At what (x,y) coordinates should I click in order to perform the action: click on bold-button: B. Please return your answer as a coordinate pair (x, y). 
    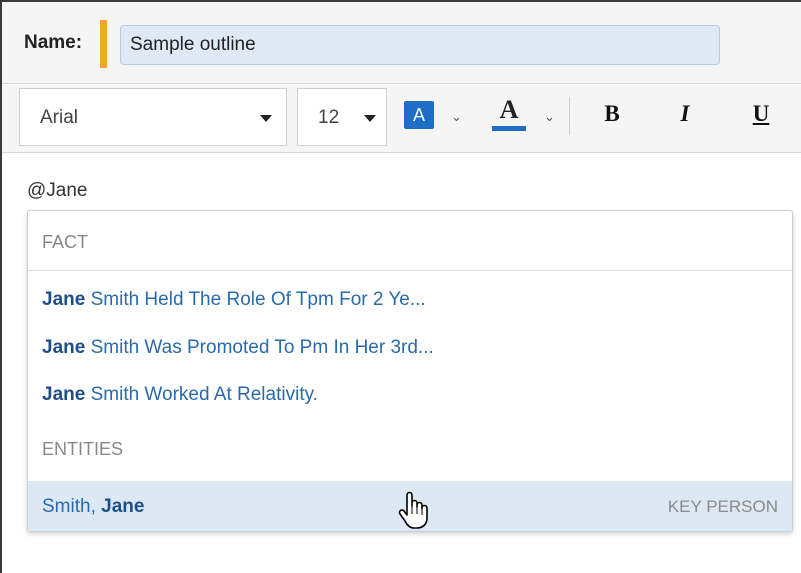
    Looking at the image, I should click on (612, 114).